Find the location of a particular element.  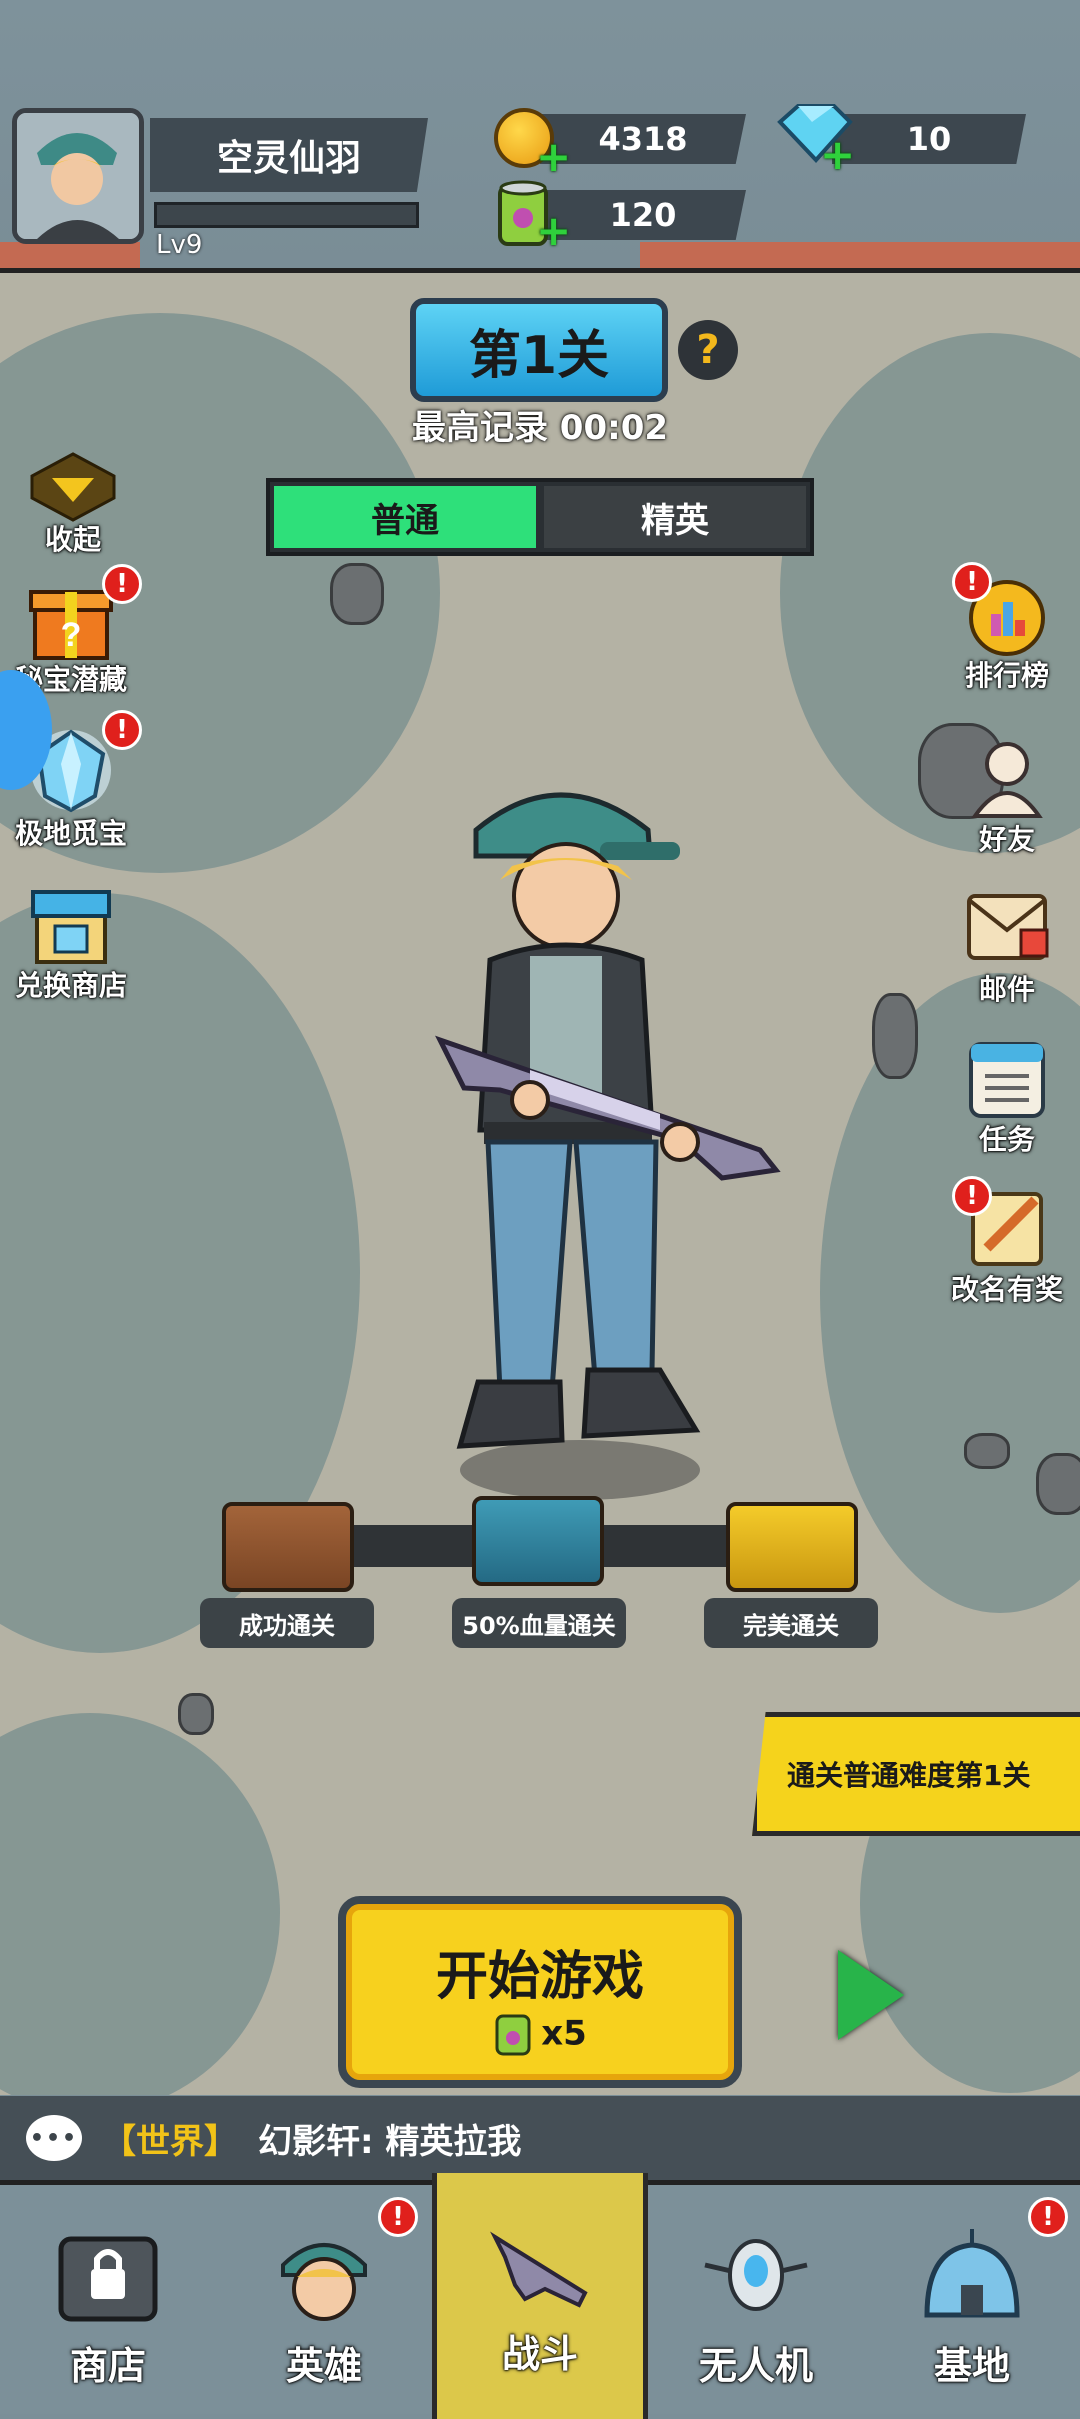

collapse-button: 收起 is located at coordinates (73, 505).